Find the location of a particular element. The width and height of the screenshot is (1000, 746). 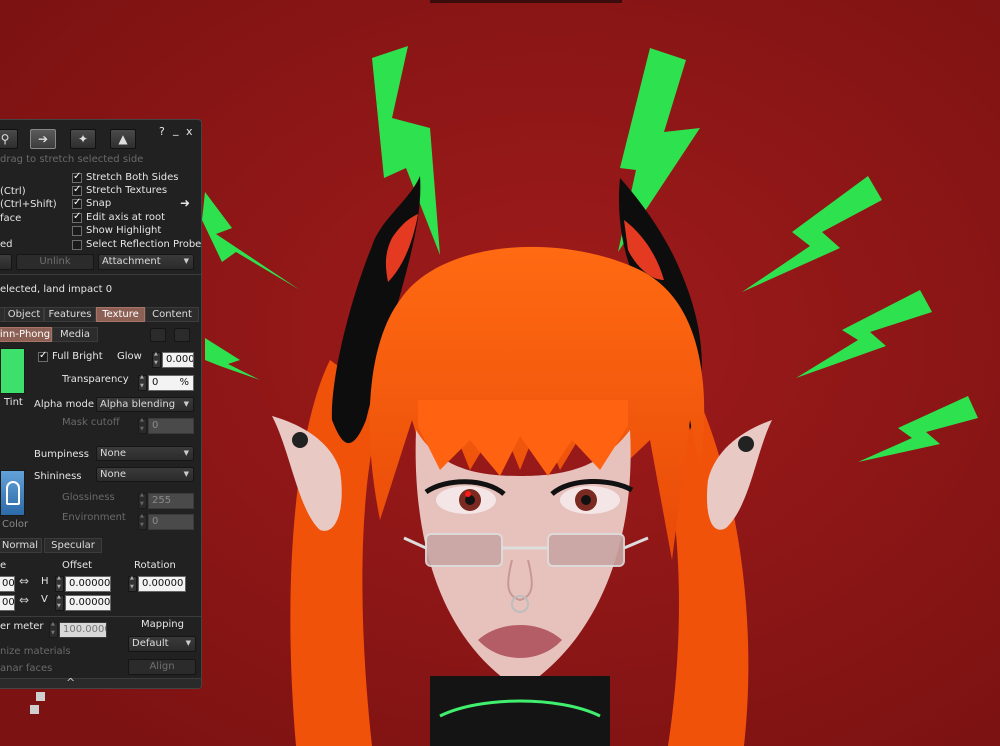

transparency-spinner is located at coordinates (142, 382).